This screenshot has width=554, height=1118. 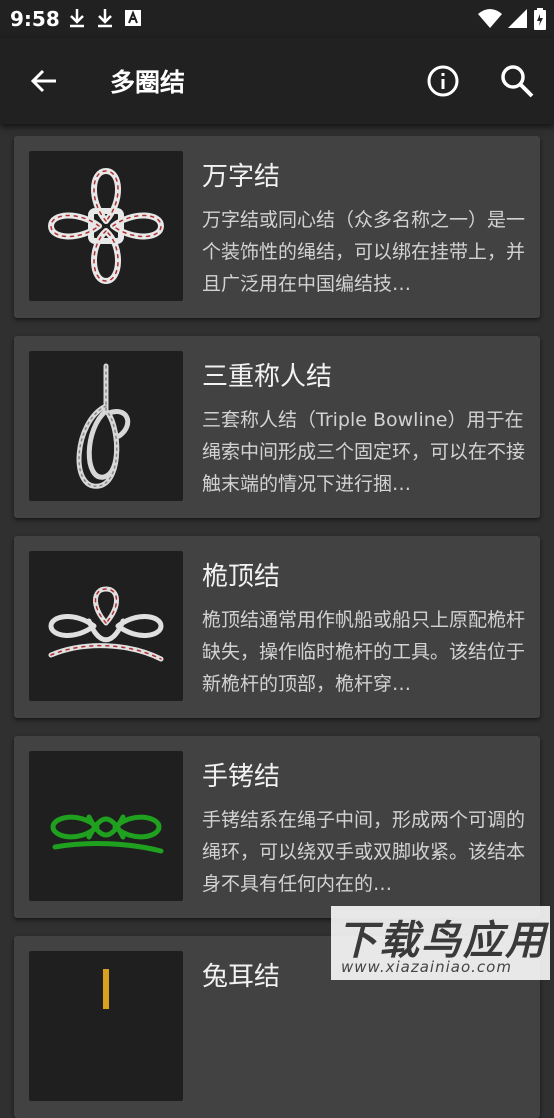 I want to click on info-button, so click(x=443, y=81).